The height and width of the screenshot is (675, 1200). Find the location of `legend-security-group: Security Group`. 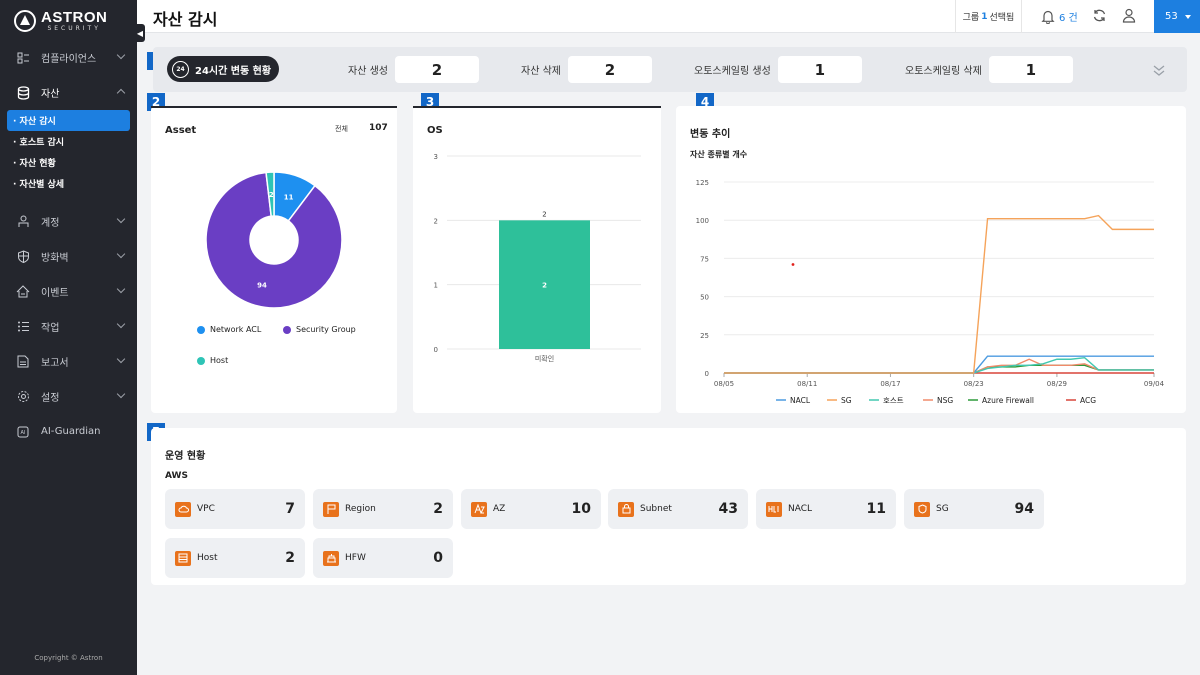

legend-security-group: Security Group is located at coordinates (319, 329).